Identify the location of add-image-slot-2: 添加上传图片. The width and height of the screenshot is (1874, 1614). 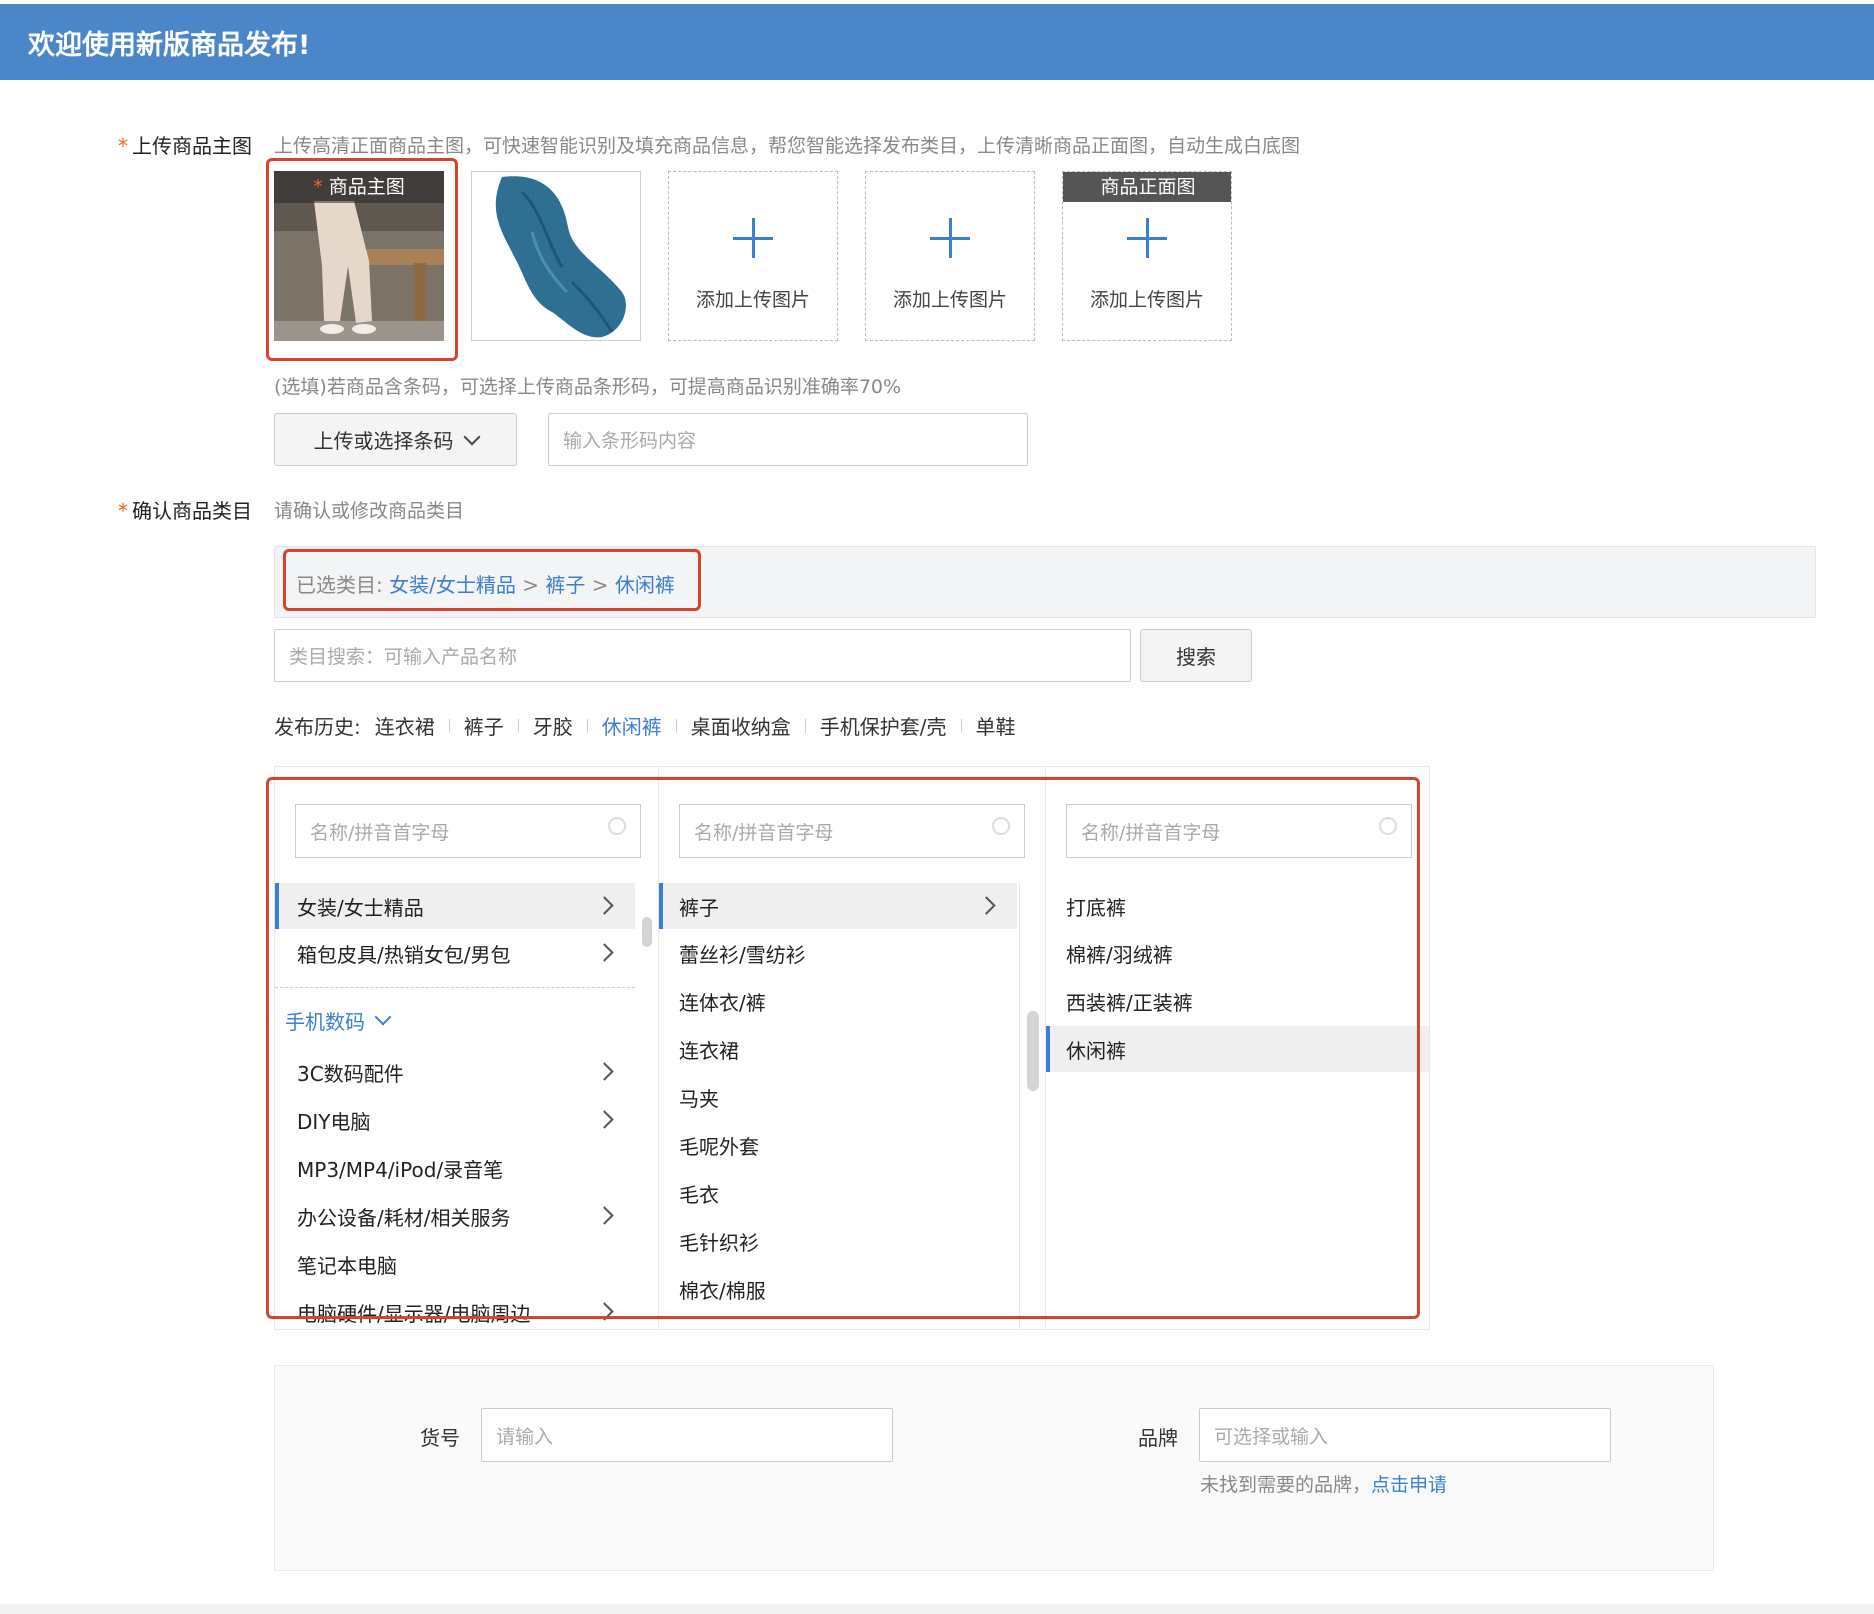
(950, 256).